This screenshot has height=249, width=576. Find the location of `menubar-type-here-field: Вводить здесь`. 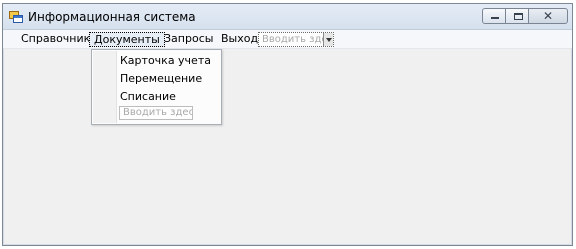

menubar-type-here-field: Вводить здесь is located at coordinates (296, 39).